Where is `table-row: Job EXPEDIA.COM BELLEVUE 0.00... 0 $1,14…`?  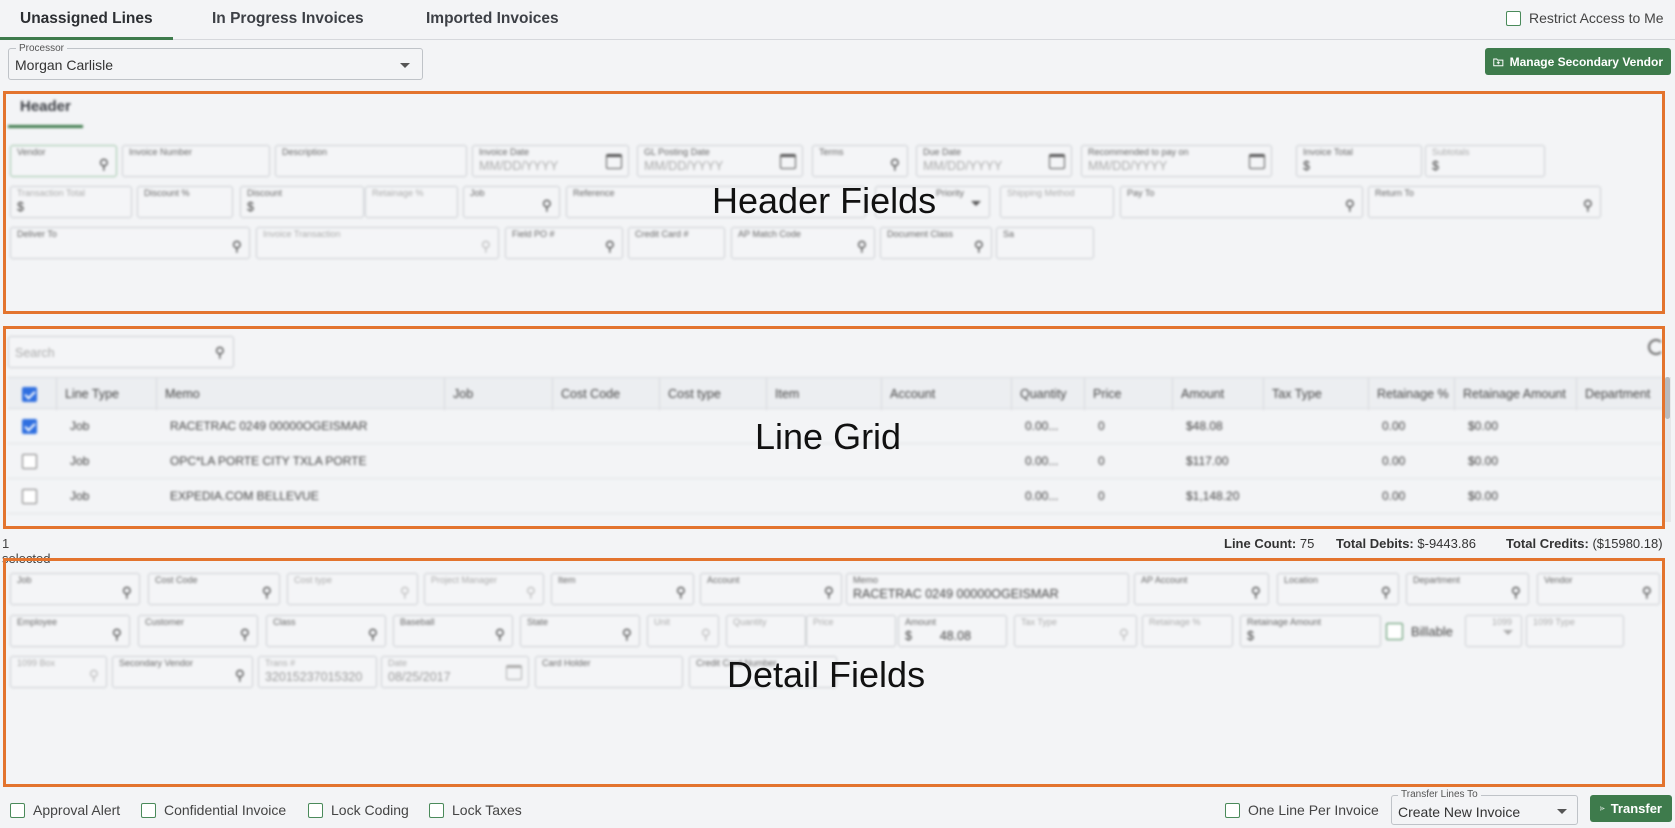 table-row: Job EXPEDIA.COM BELLEVUE 0.00... 0 $1,14… is located at coordinates (835, 496).